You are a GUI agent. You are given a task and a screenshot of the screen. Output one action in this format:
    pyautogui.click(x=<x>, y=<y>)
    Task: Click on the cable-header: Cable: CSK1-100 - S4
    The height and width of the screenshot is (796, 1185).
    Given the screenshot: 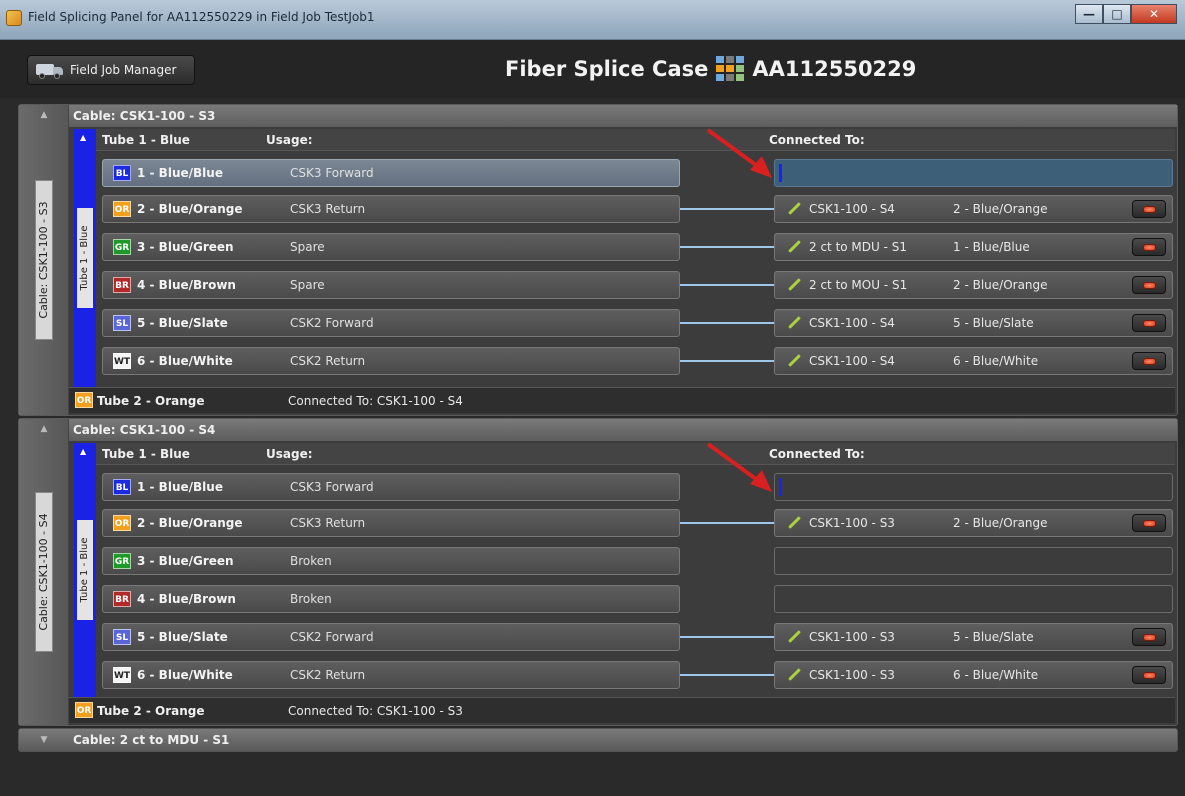 What is the action you would take?
    pyautogui.click(x=623, y=430)
    